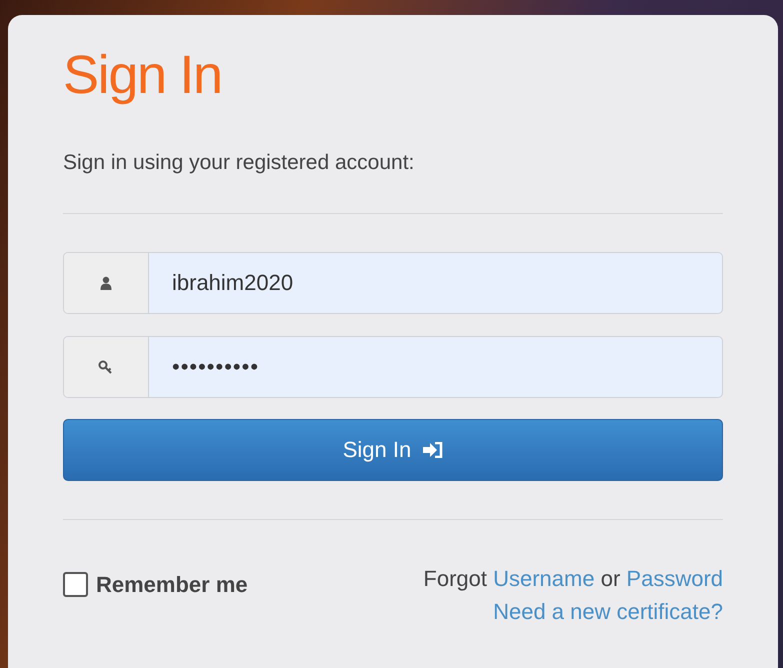 This screenshot has width=783, height=668. What do you see at coordinates (544, 578) in the screenshot?
I see `username-link: Username` at bounding box center [544, 578].